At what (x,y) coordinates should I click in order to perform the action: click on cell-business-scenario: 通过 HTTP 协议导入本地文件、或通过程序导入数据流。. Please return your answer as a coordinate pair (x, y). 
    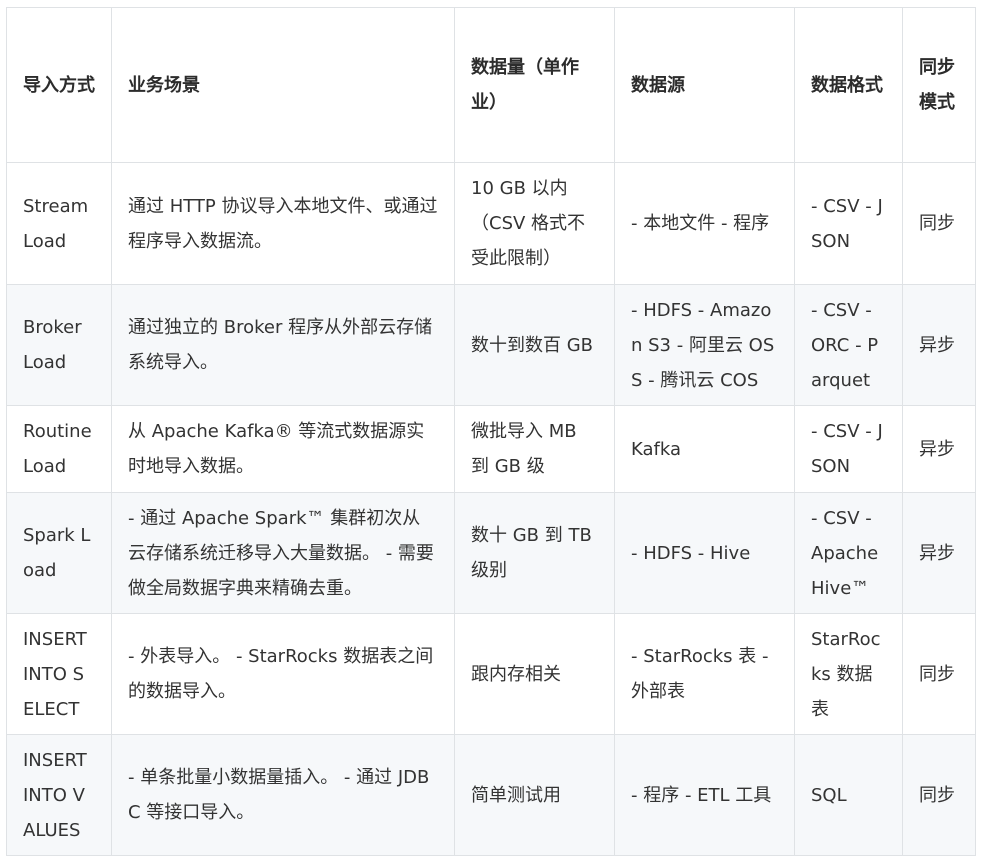
    Looking at the image, I should click on (283, 223).